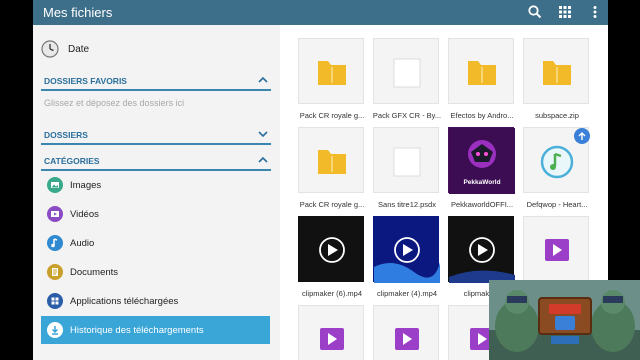  I want to click on file-item: clipmaker (6).mp4, so click(331, 257).